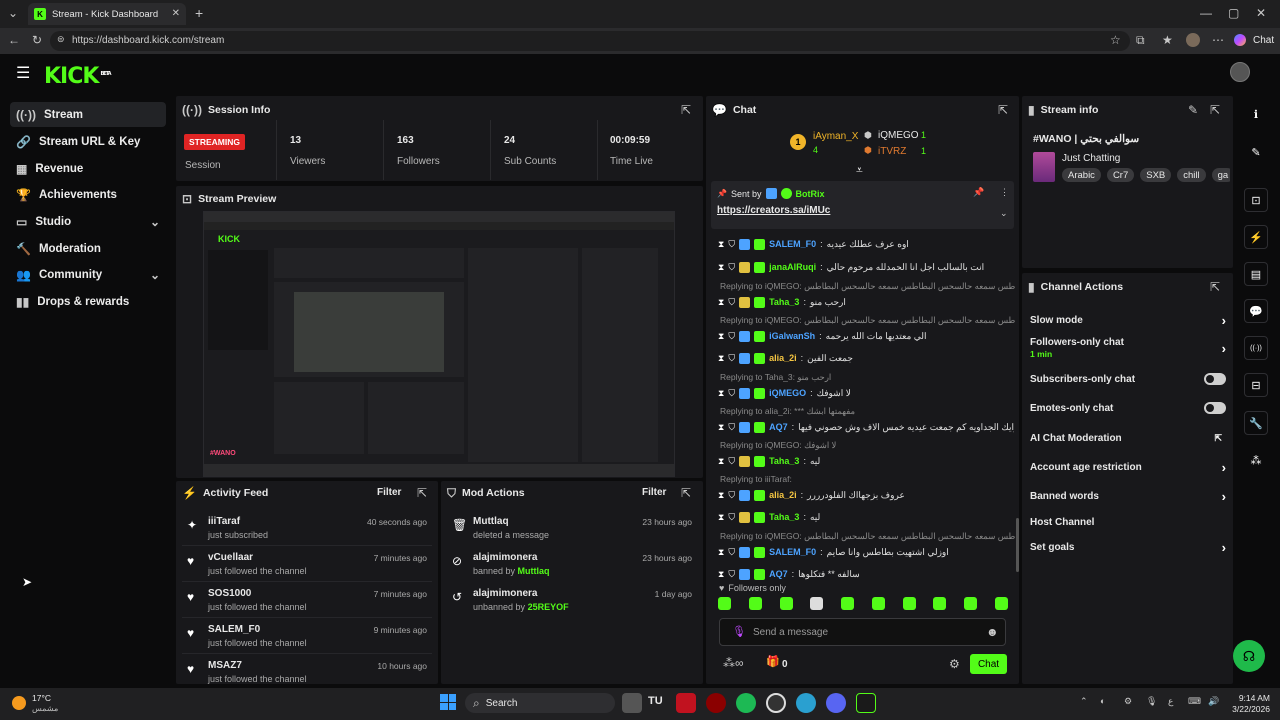  I want to click on favorites-icon: ★, so click(1167, 40).